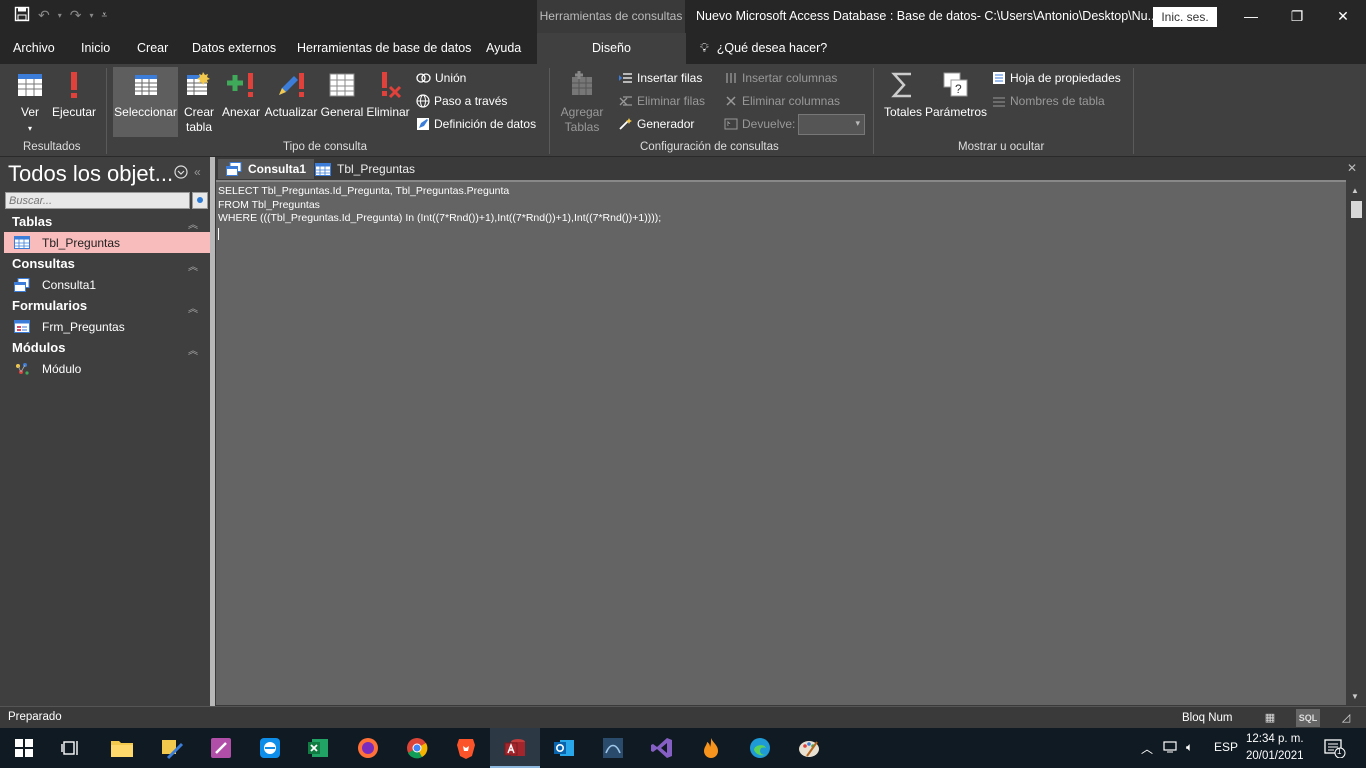 The height and width of the screenshot is (768, 1366). I want to click on ejecutar-button: Ejecutar, so click(74, 102).